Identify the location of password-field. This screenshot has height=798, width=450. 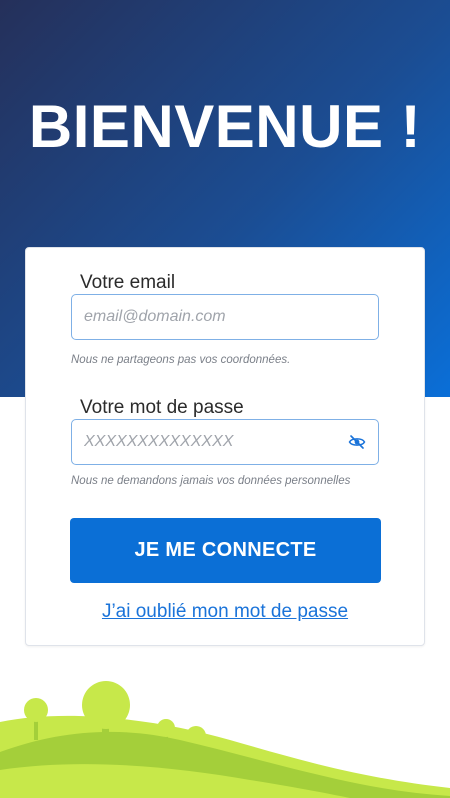
(216, 442).